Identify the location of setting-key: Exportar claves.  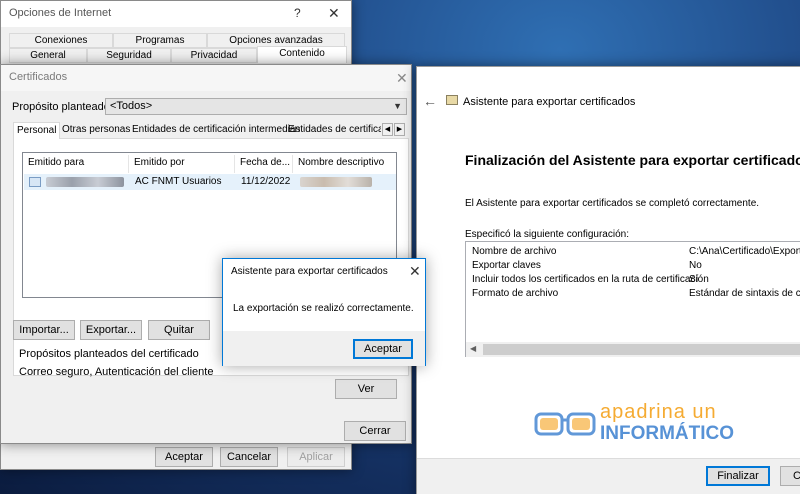
(506, 265).